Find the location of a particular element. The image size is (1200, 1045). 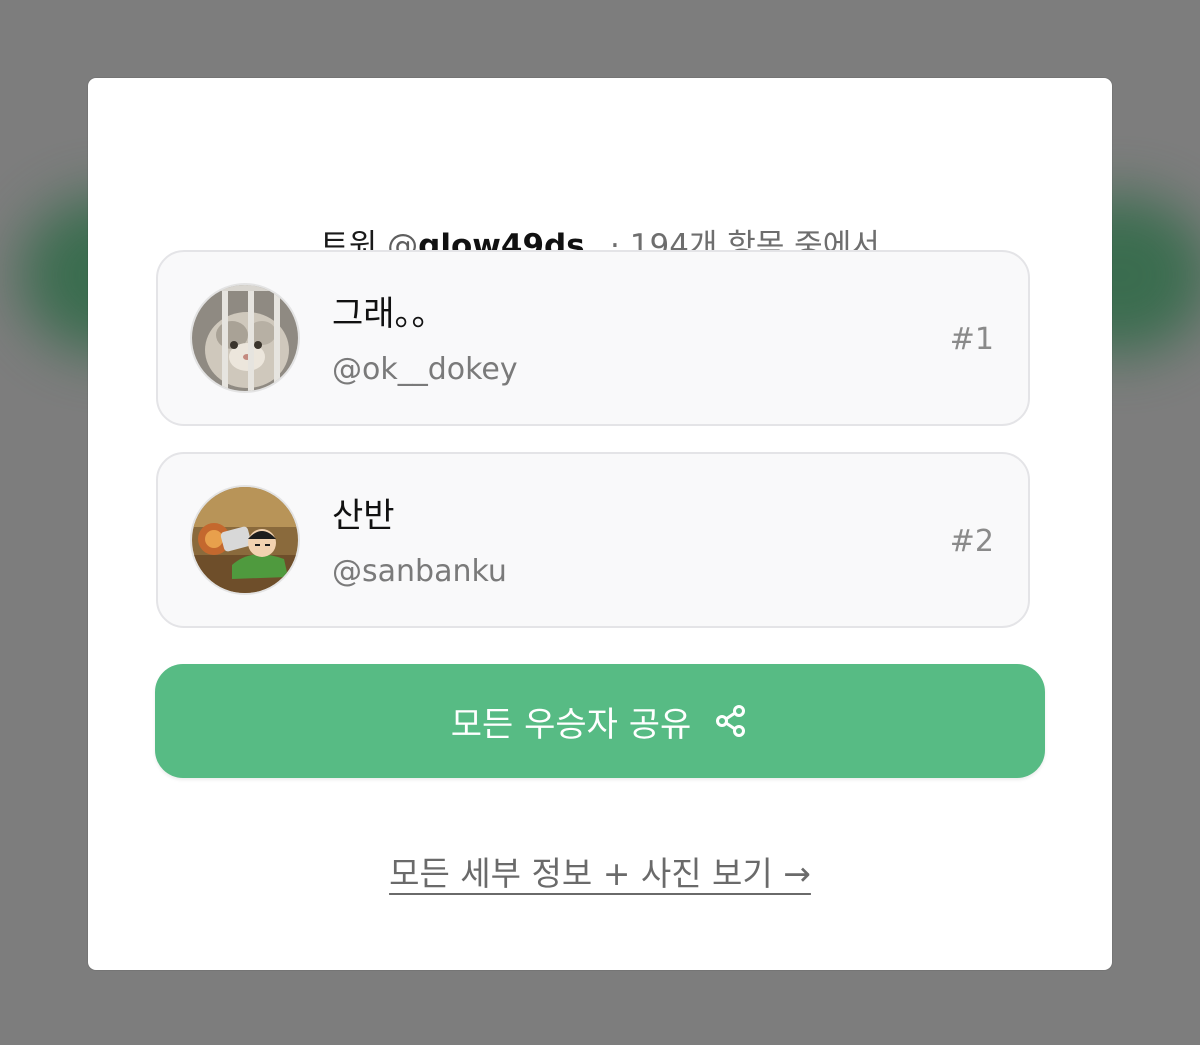

view-details-photos-link: 모든 세부 정보 + 사진 보기 → is located at coordinates (600, 873).